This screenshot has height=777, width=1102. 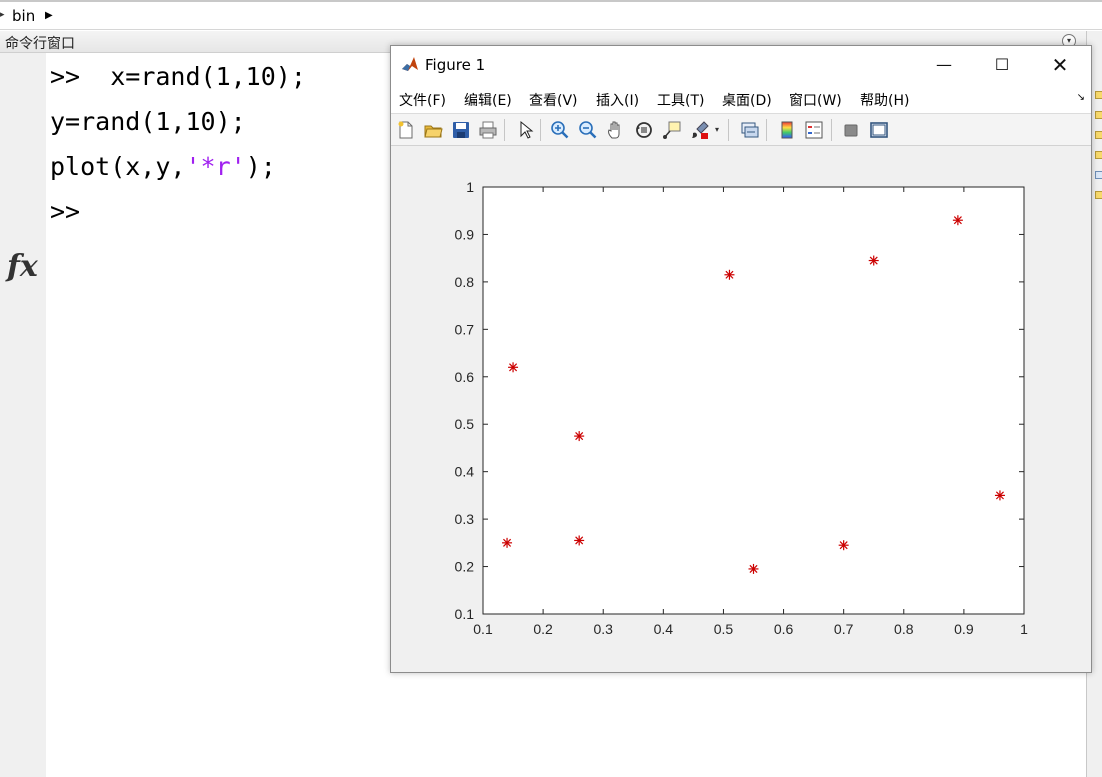 What do you see at coordinates (49, 15) in the screenshot?
I see `breadcrumb-arrow-icon: ▶` at bounding box center [49, 15].